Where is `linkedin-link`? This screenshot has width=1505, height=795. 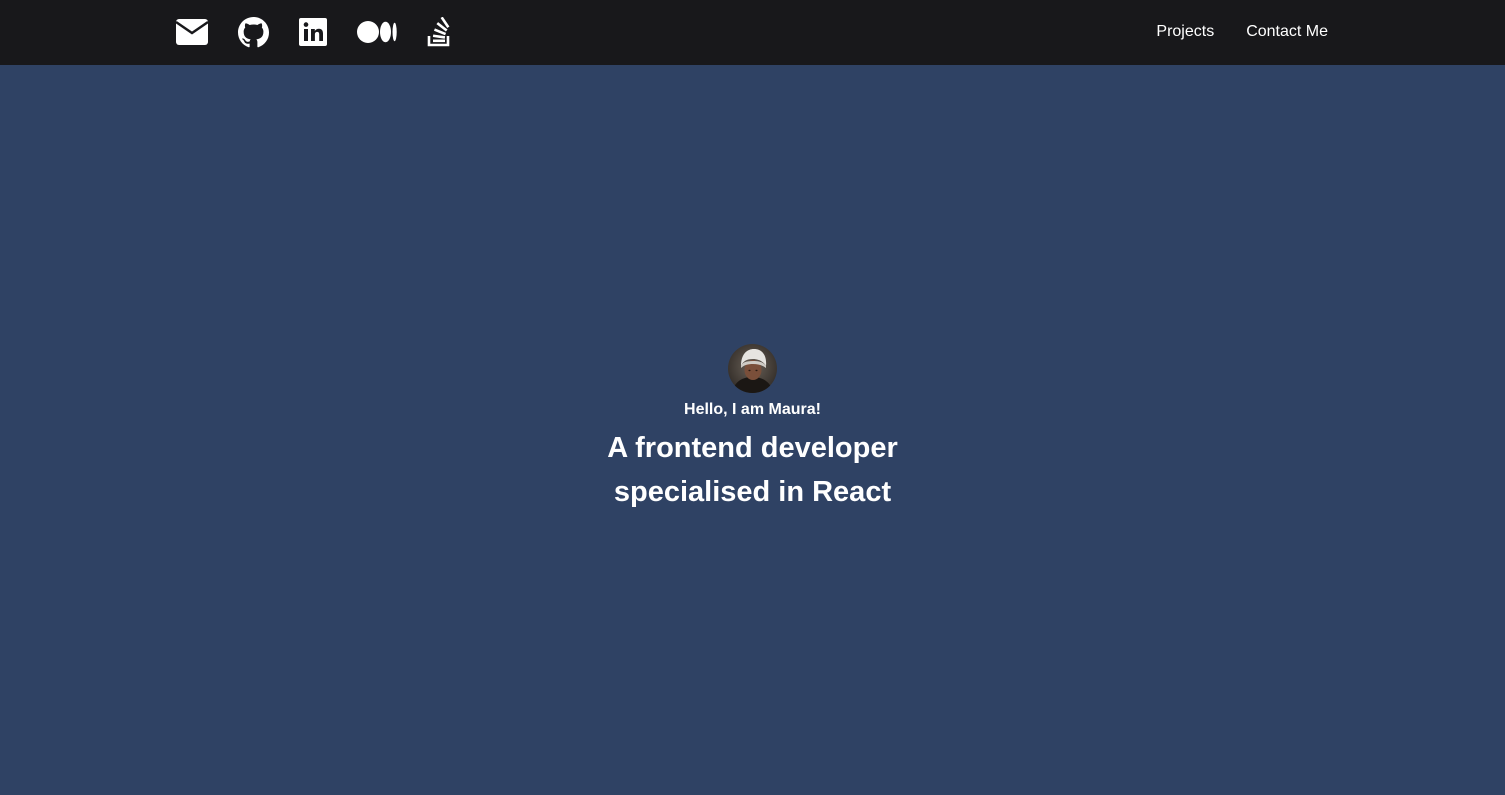 linkedin-link is located at coordinates (313, 32).